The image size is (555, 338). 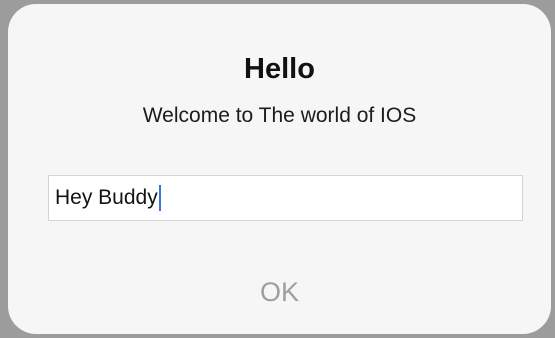 I want to click on text-field-value: Hey Buddy, so click(x=106, y=197).